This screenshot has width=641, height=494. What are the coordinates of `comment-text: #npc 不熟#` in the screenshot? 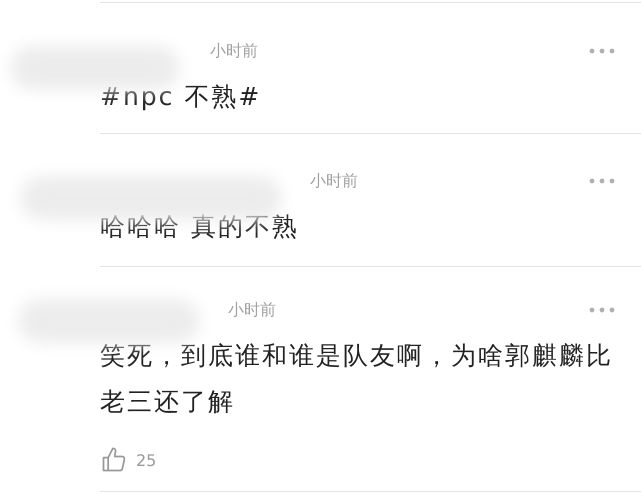 It's located at (181, 96).